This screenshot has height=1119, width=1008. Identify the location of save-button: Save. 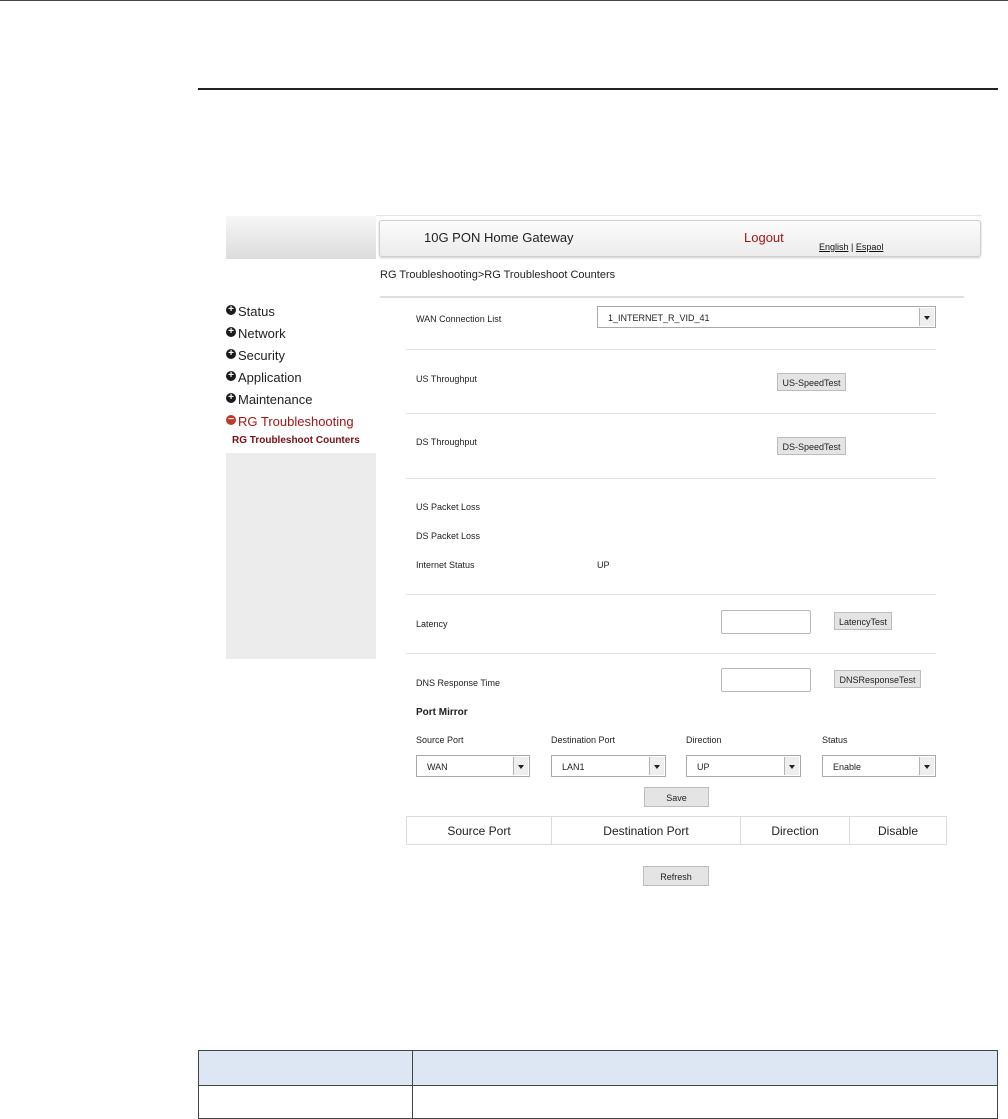
(676, 797).